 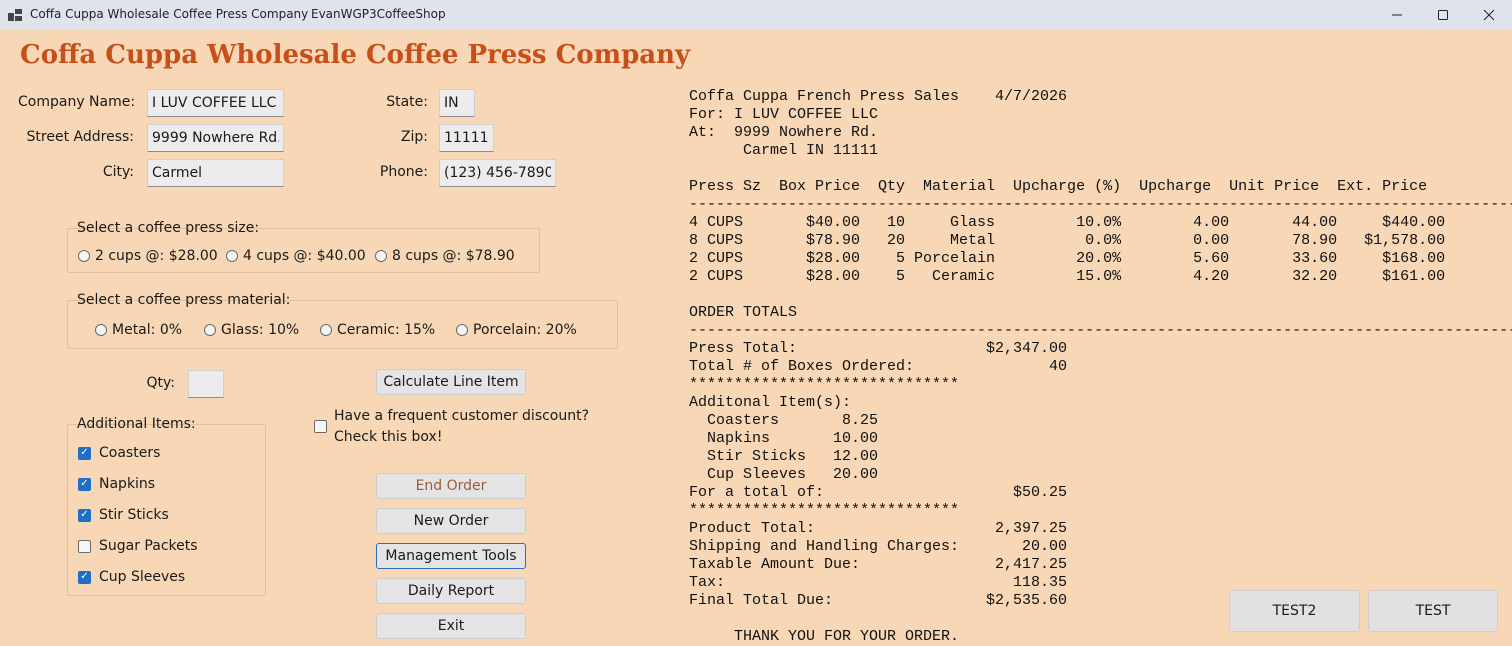 What do you see at coordinates (215, 173) in the screenshot?
I see `city-input` at bounding box center [215, 173].